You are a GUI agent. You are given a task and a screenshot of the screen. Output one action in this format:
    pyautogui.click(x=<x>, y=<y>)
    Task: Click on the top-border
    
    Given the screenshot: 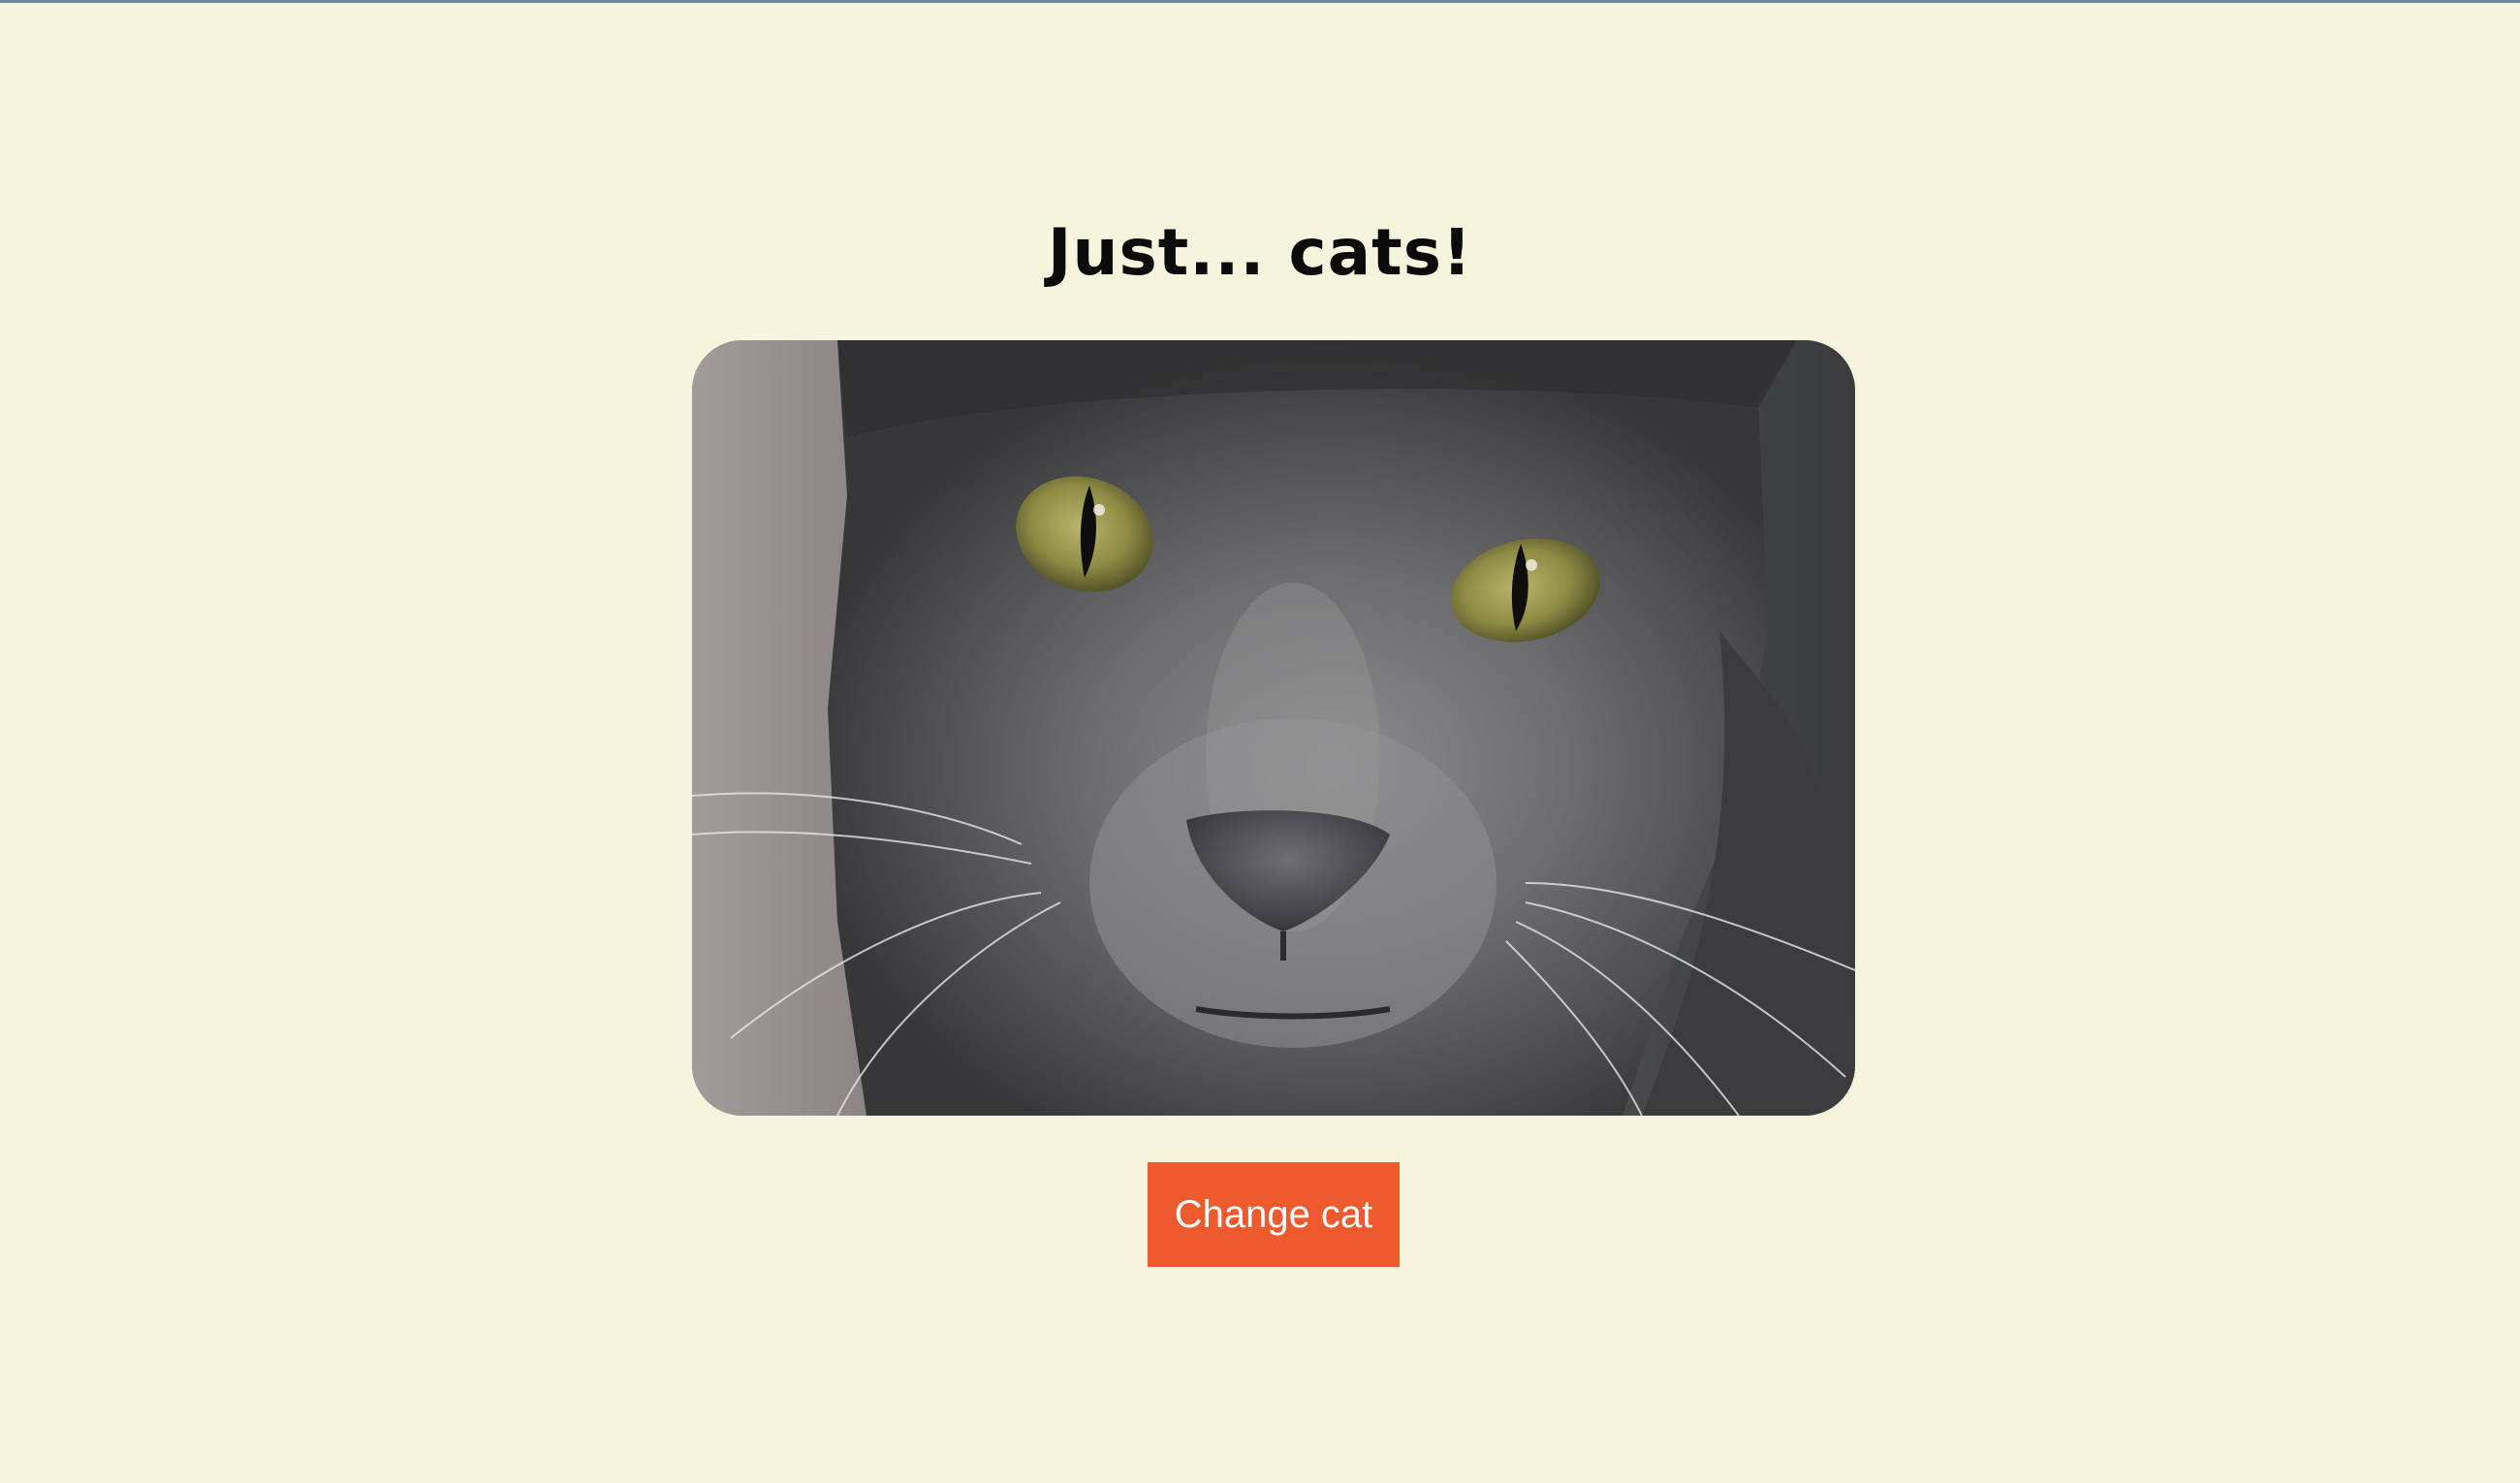 What is the action you would take?
    pyautogui.click(x=1260, y=1)
    